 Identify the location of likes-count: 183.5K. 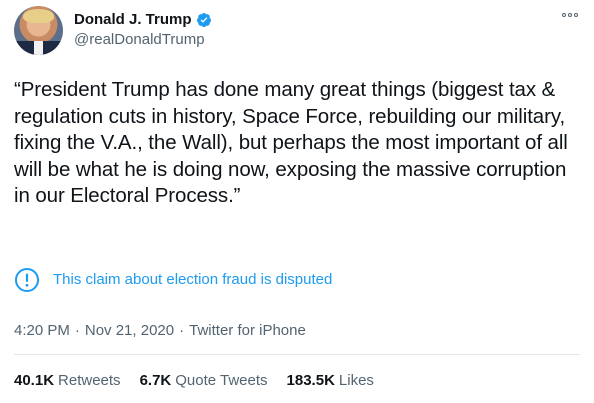
(310, 380).